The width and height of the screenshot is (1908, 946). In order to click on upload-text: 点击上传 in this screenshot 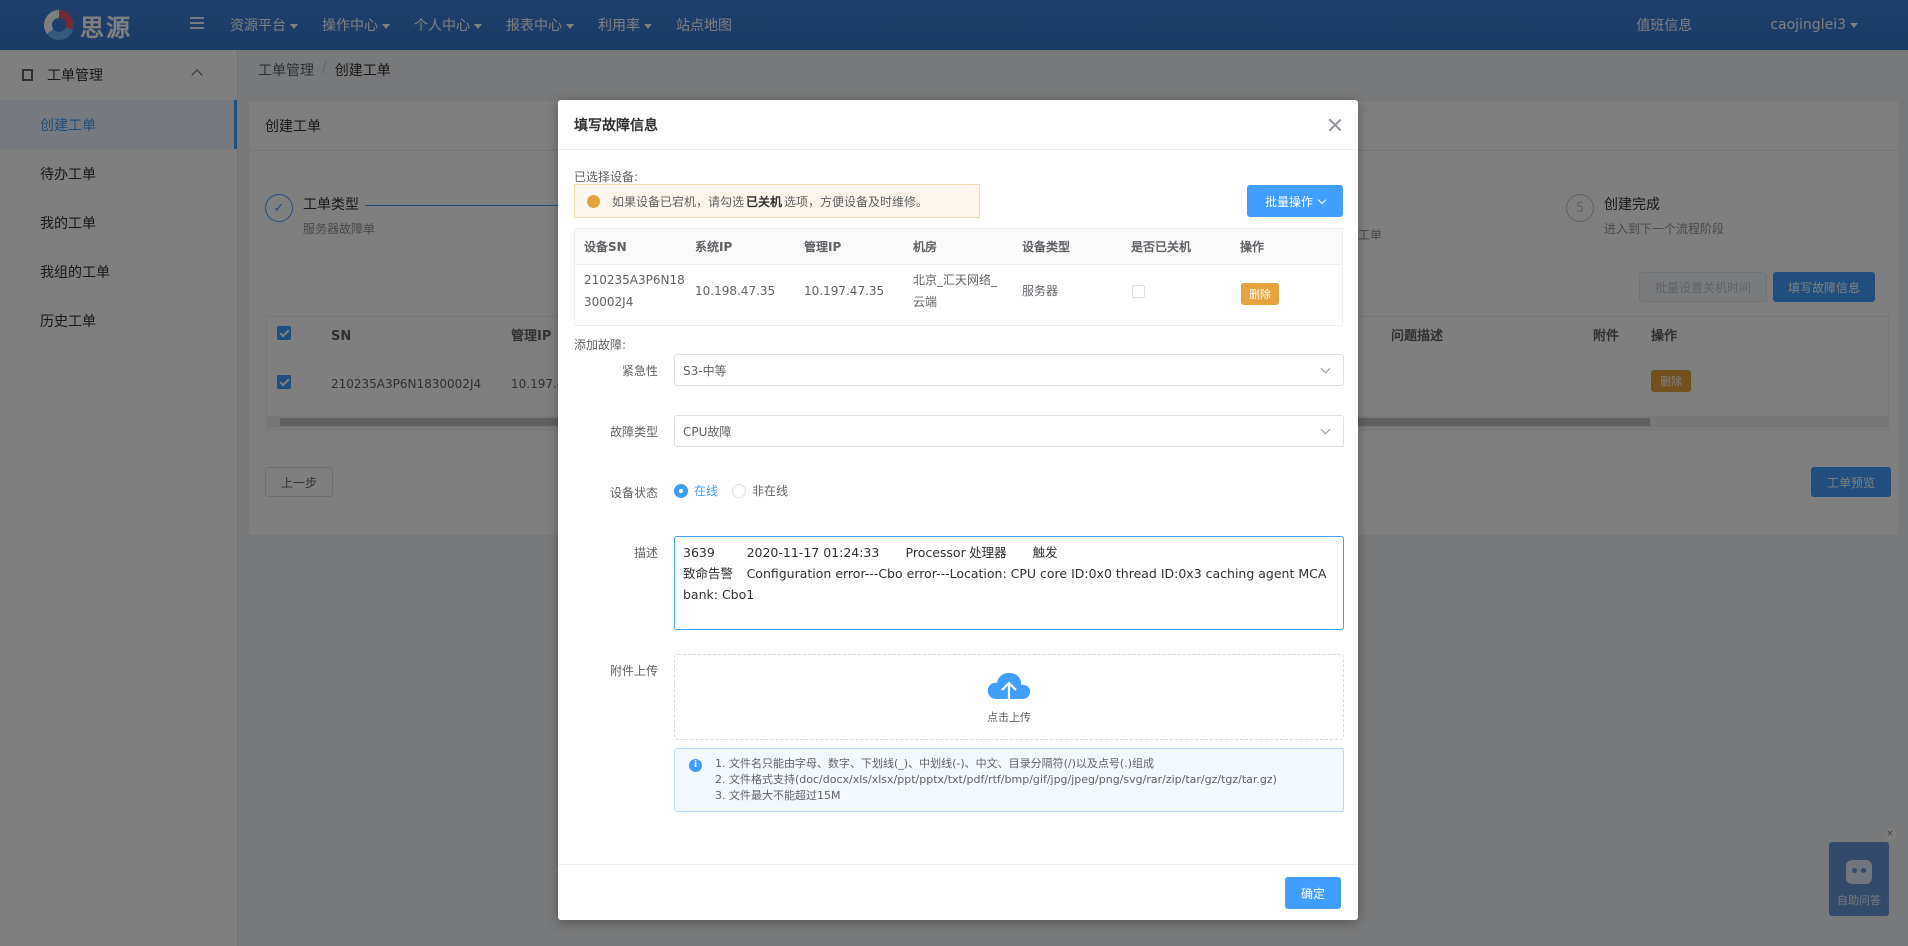, I will do `click(1009, 717)`.